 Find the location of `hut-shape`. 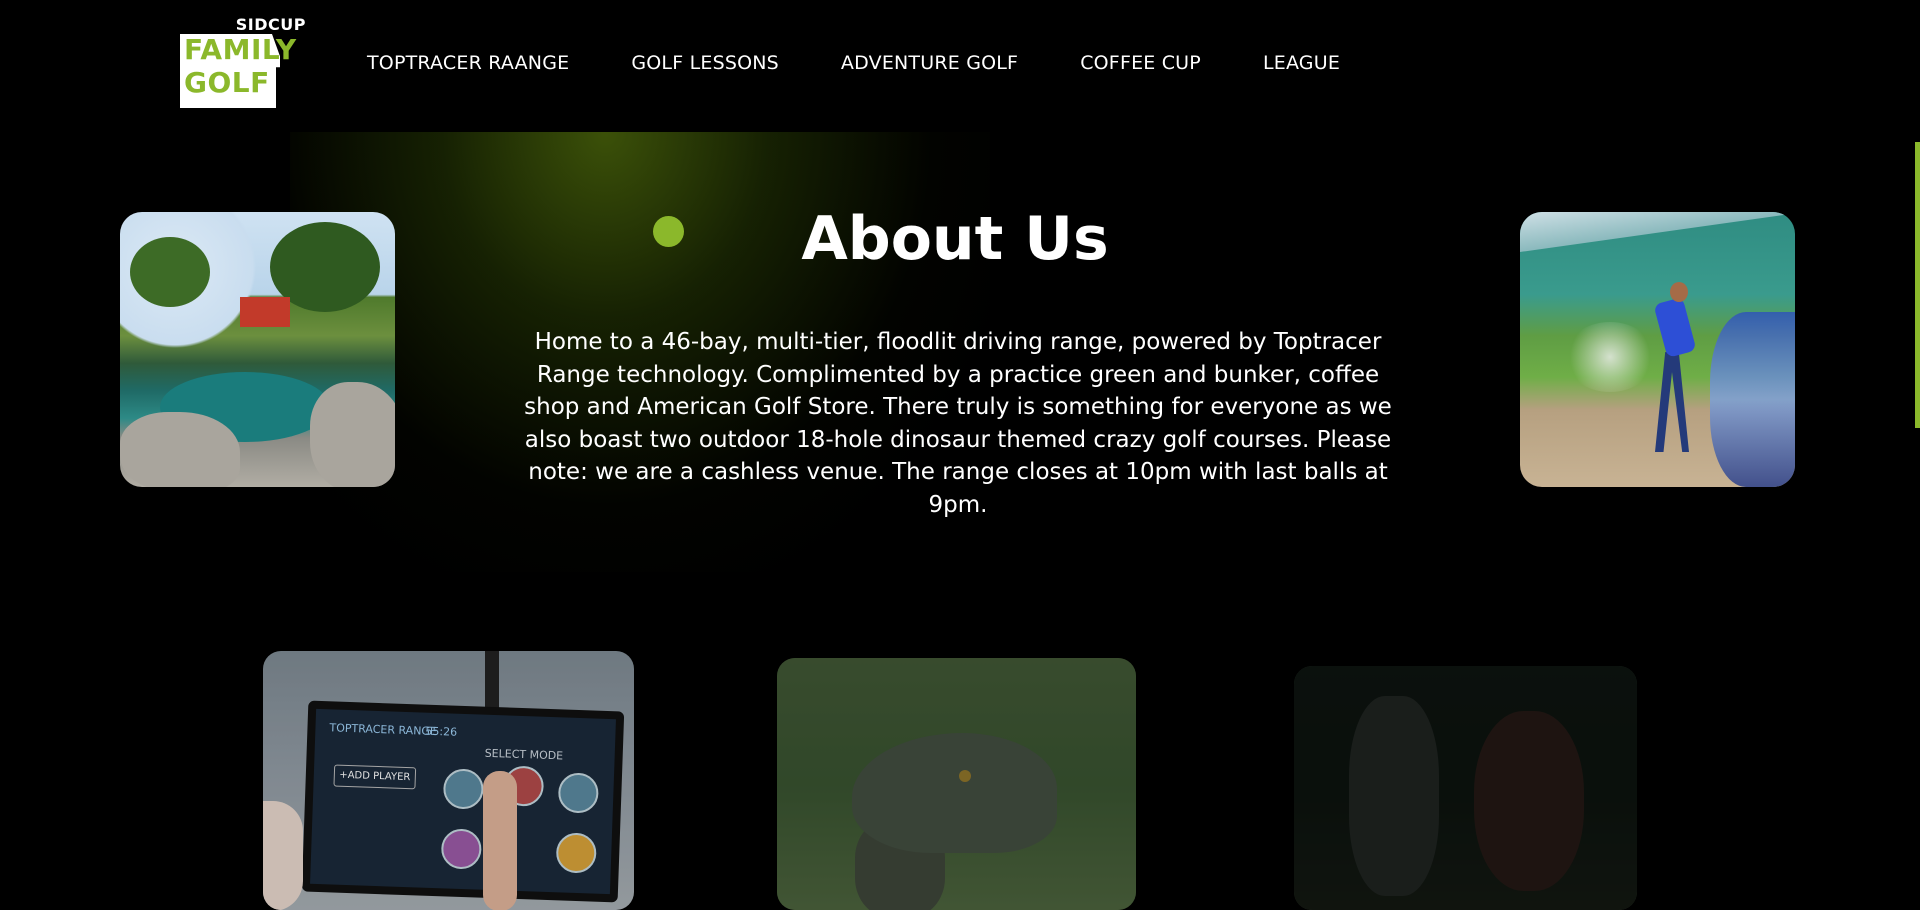

hut-shape is located at coordinates (265, 312).